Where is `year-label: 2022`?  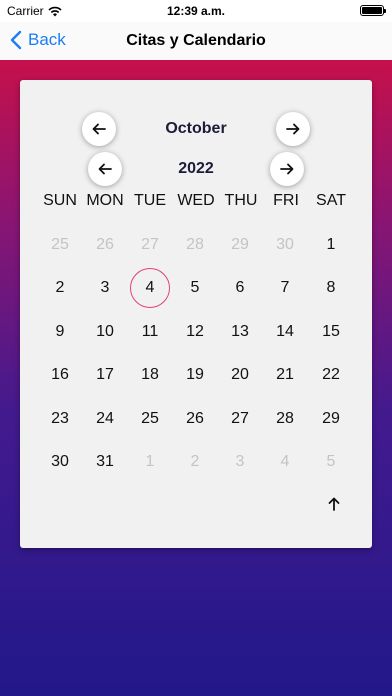
year-label: 2022 is located at coordinates (196, 168).